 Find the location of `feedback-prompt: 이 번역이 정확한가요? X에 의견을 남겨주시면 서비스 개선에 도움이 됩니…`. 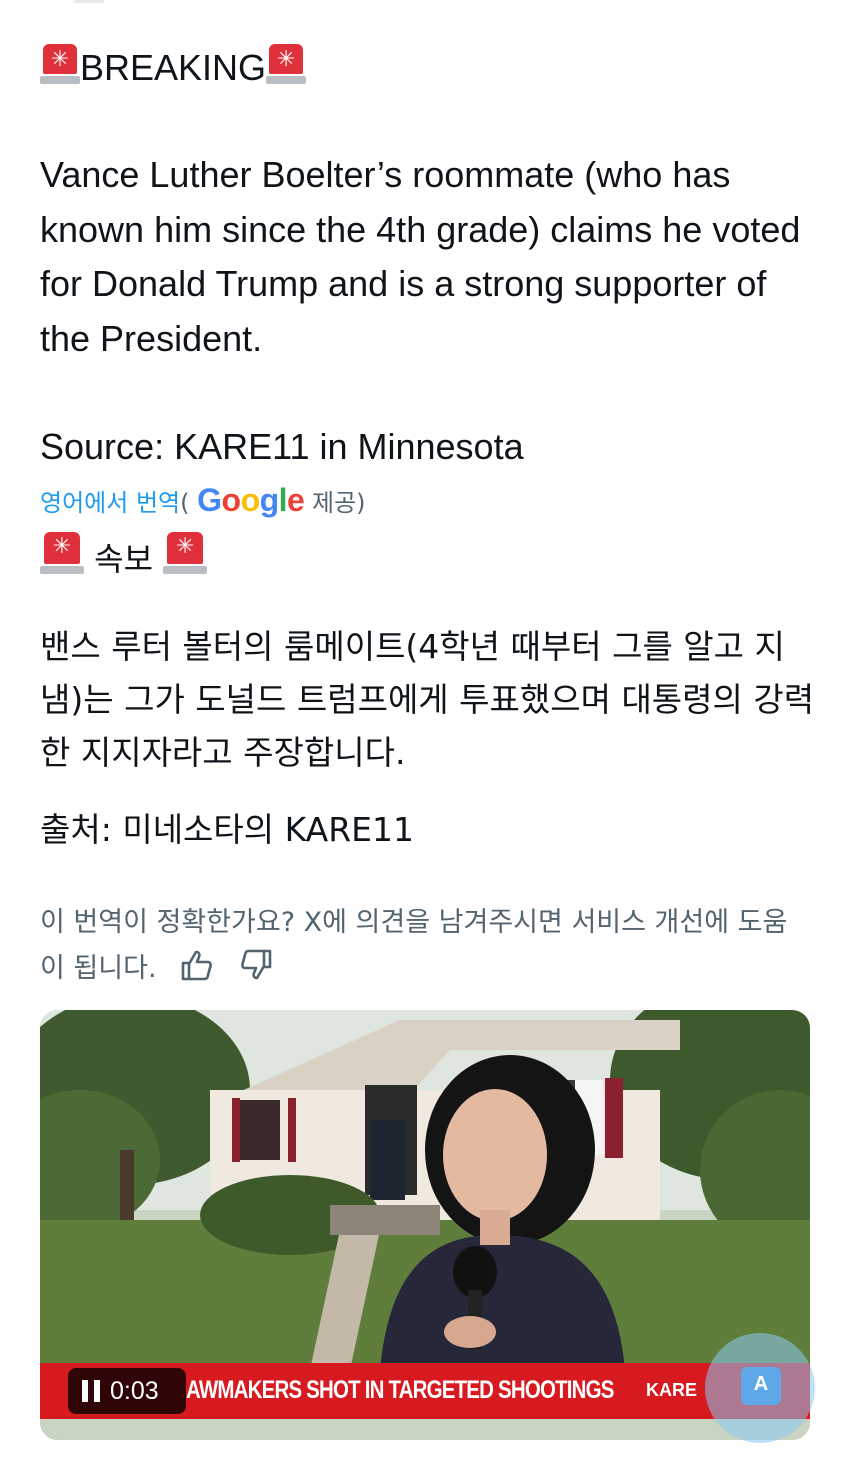

feedback-prompt: 이 번역이 정확한가요? X에 의견을 남겨주시면 서비스 개선에 도움이 됩니… is located at coordinates (414, 945).